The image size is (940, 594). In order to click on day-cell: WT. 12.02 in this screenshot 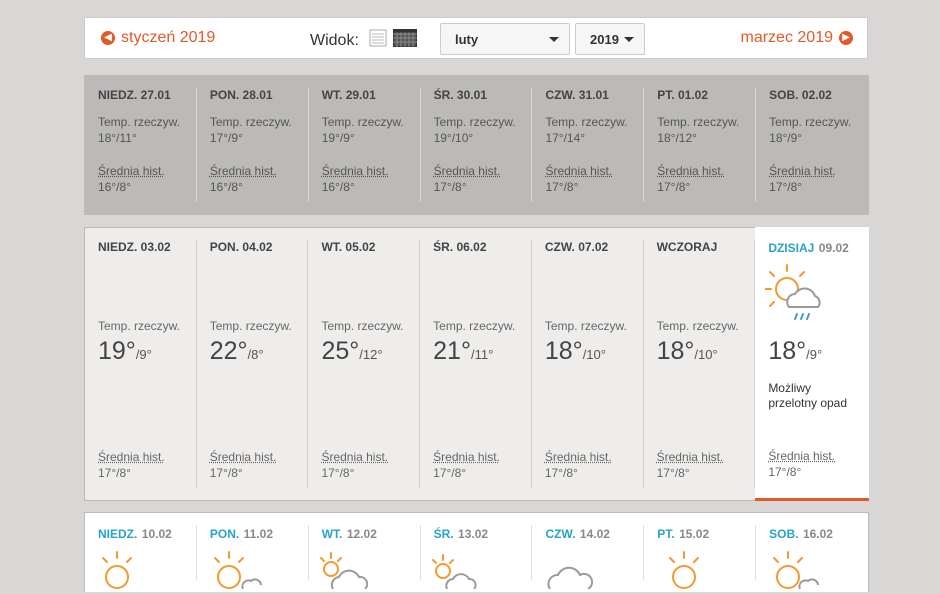, I will do `click(365, 552)`.